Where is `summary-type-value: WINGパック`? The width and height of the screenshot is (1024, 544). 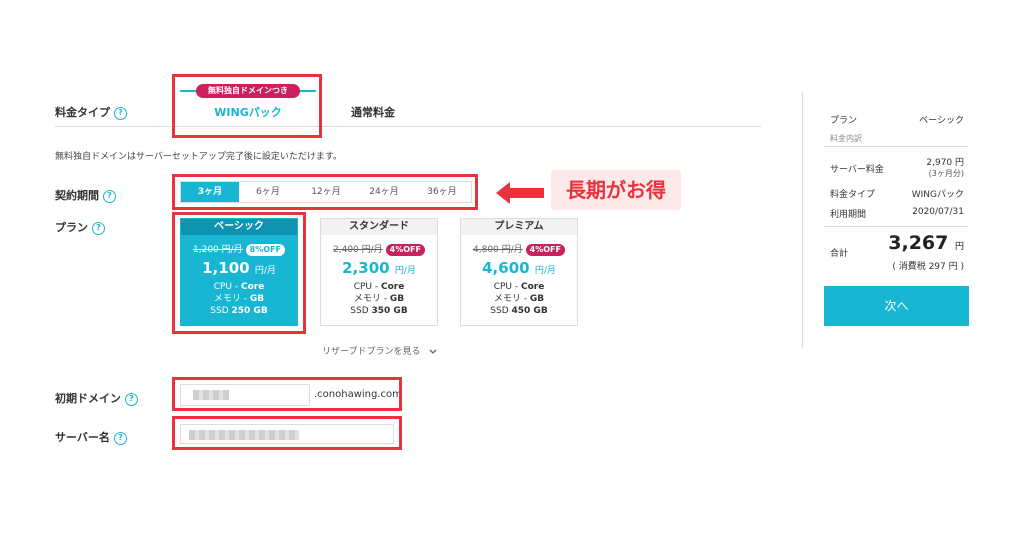
summary-type-value: WINGパック is located at coordinates (937, 195).